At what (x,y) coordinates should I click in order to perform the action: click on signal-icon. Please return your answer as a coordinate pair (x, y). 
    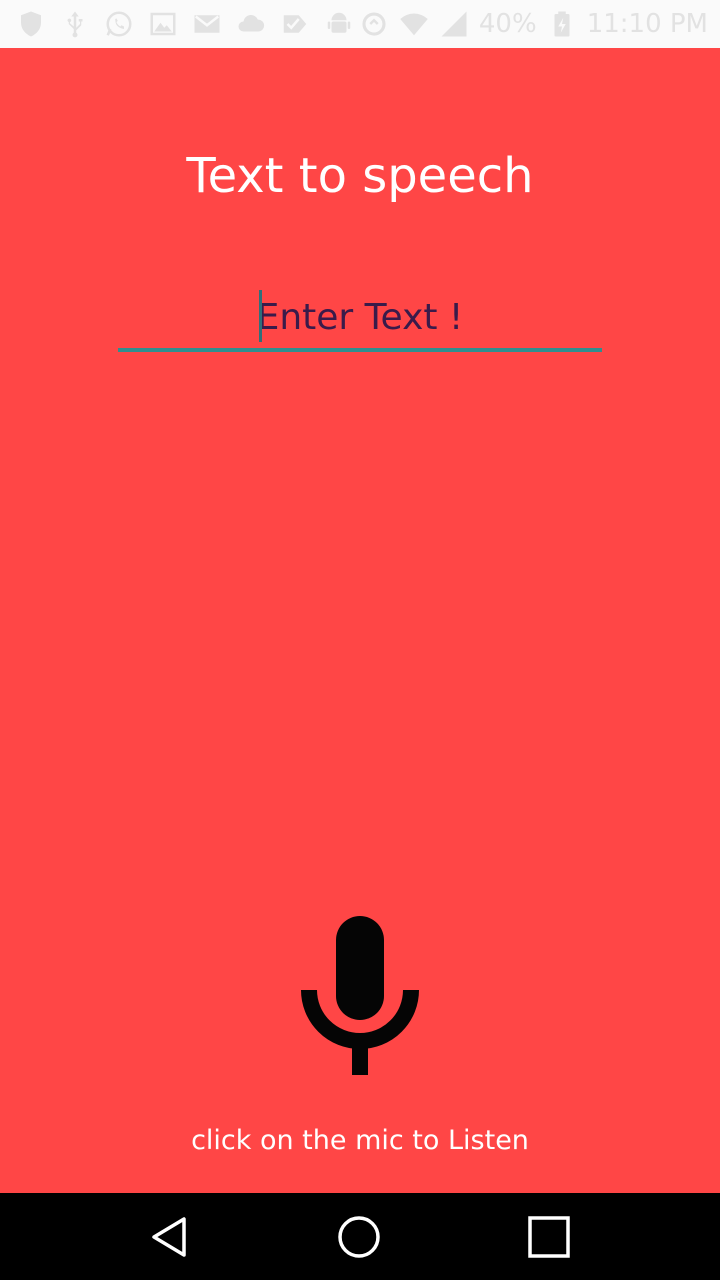
    Looking at the image, I should click on (454, 24).